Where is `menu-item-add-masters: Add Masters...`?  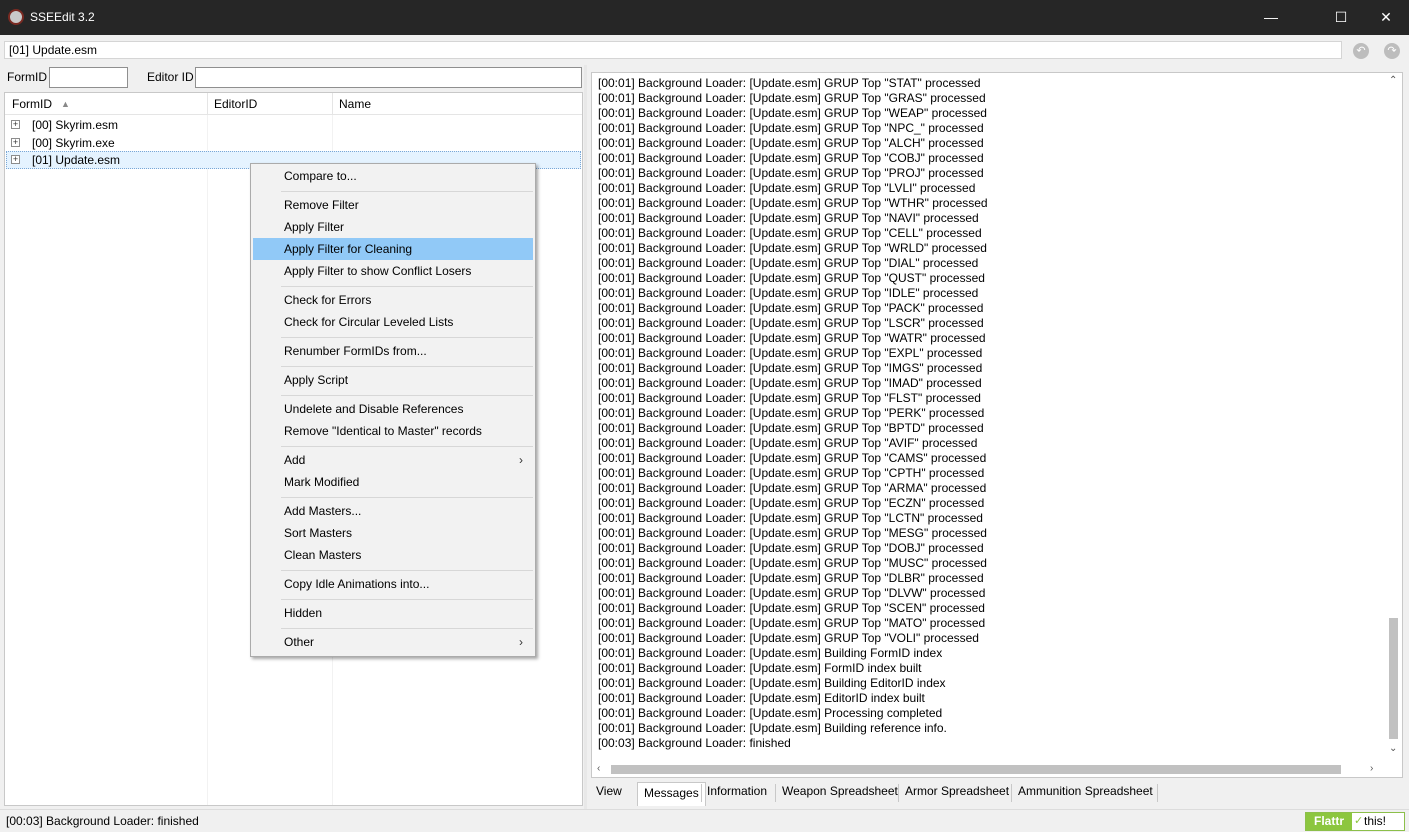
menu-item-add-masters: Add Masters... is located at coordinates (393, 511).